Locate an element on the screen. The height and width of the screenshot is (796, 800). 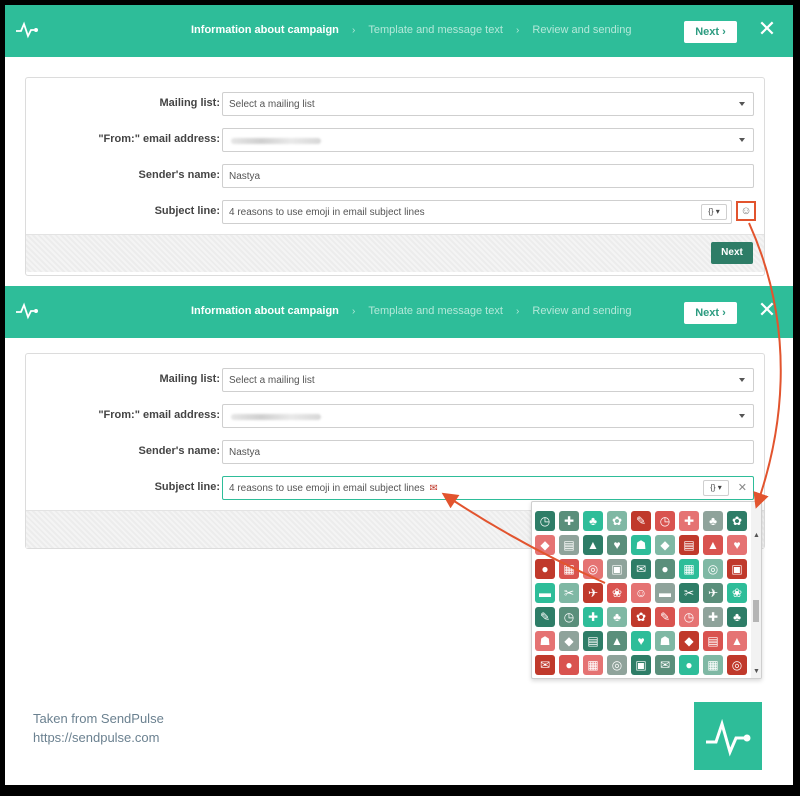
smiley-icon: ☺ is located at coordinates (746, 211).